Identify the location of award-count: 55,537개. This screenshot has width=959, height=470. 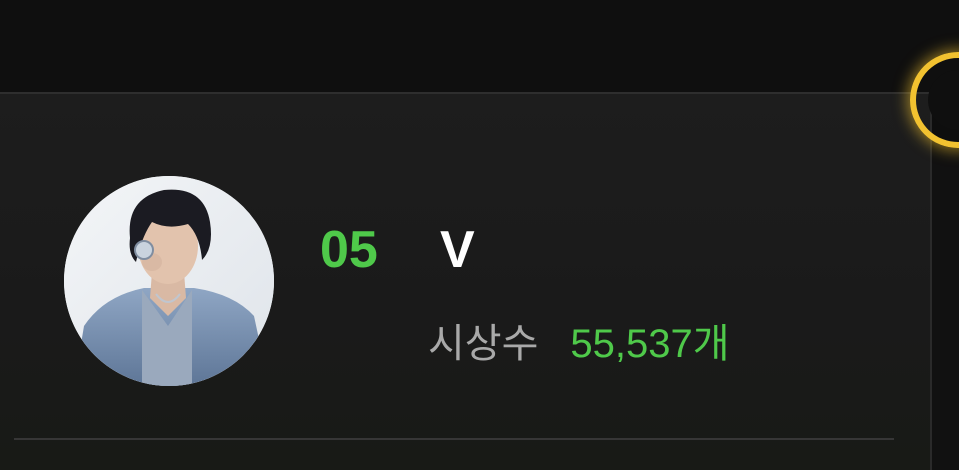
(650, 344).